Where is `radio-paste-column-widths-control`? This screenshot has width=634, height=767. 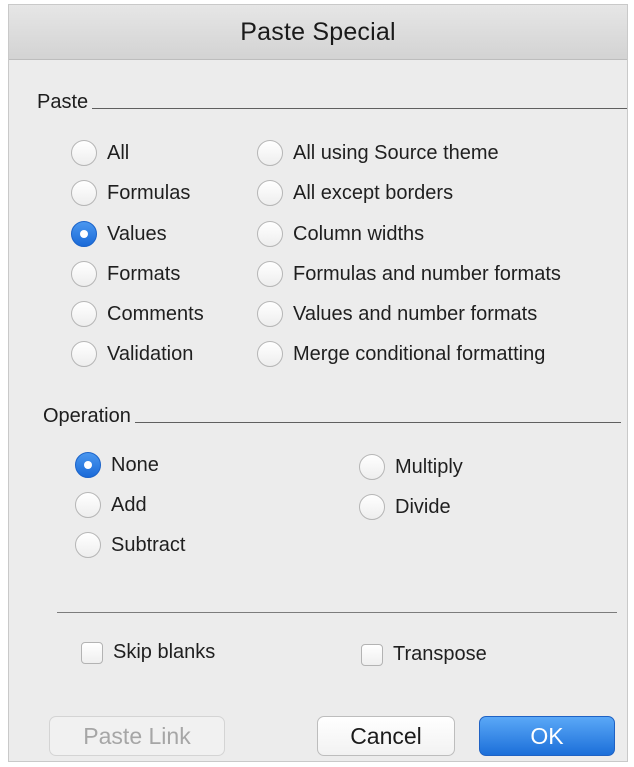
radio-paste-column-widths-control is located at coordinates (270, 234).